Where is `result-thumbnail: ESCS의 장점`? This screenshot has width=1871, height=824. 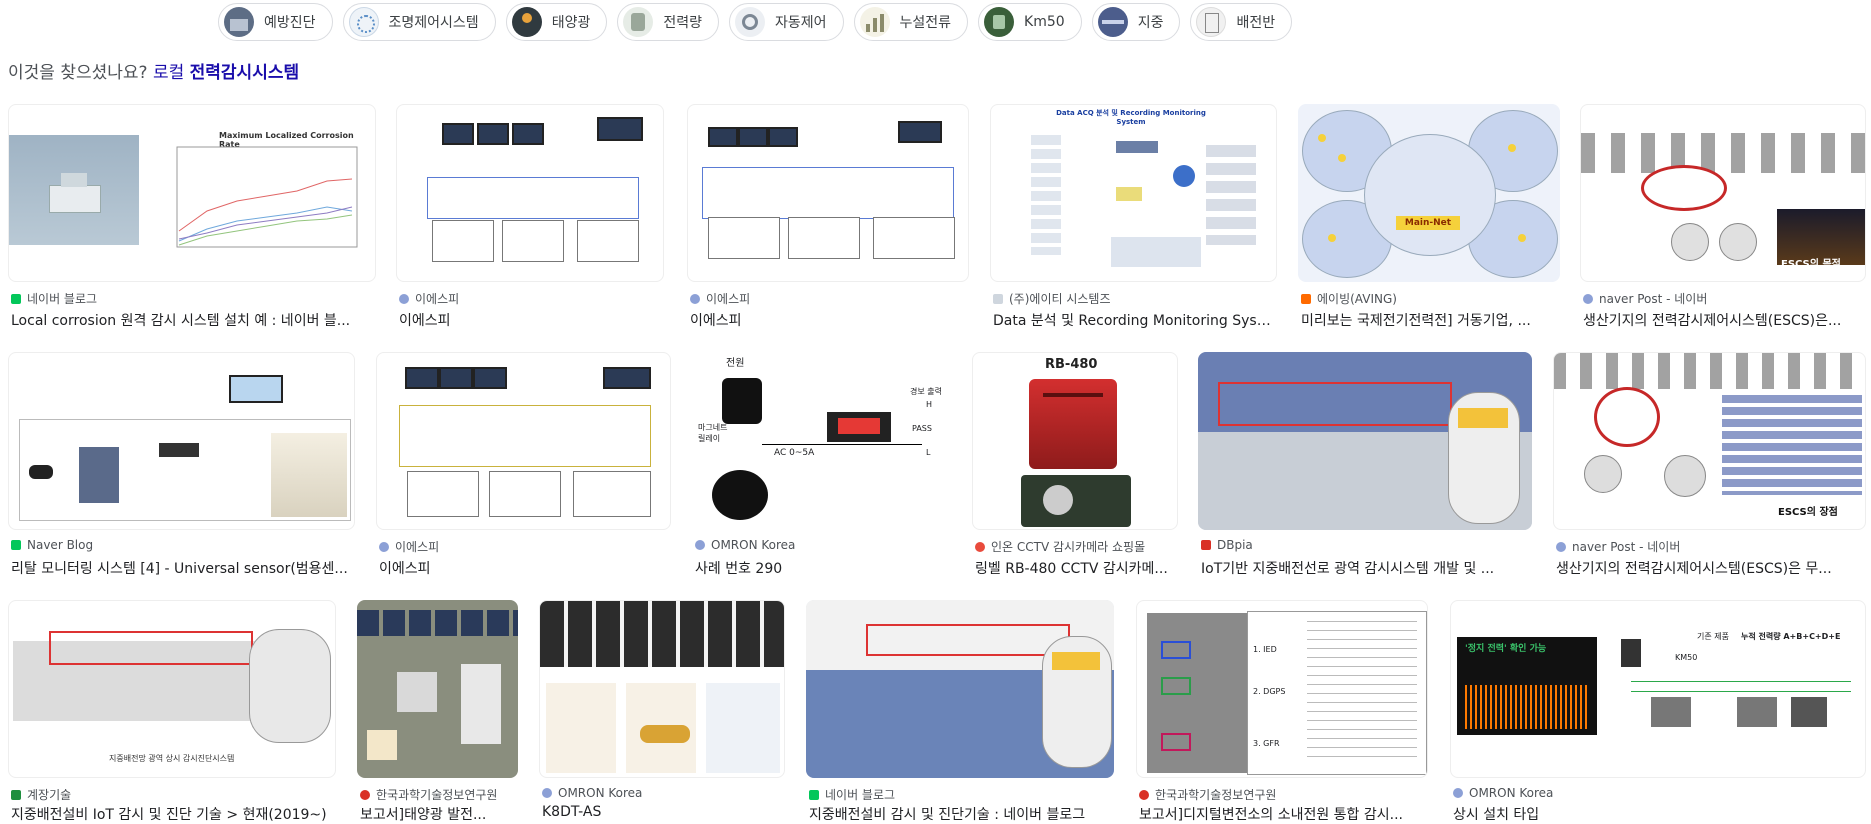 result-thumbnail: ESCS의 장점 is located at coordinates (1709, 441).